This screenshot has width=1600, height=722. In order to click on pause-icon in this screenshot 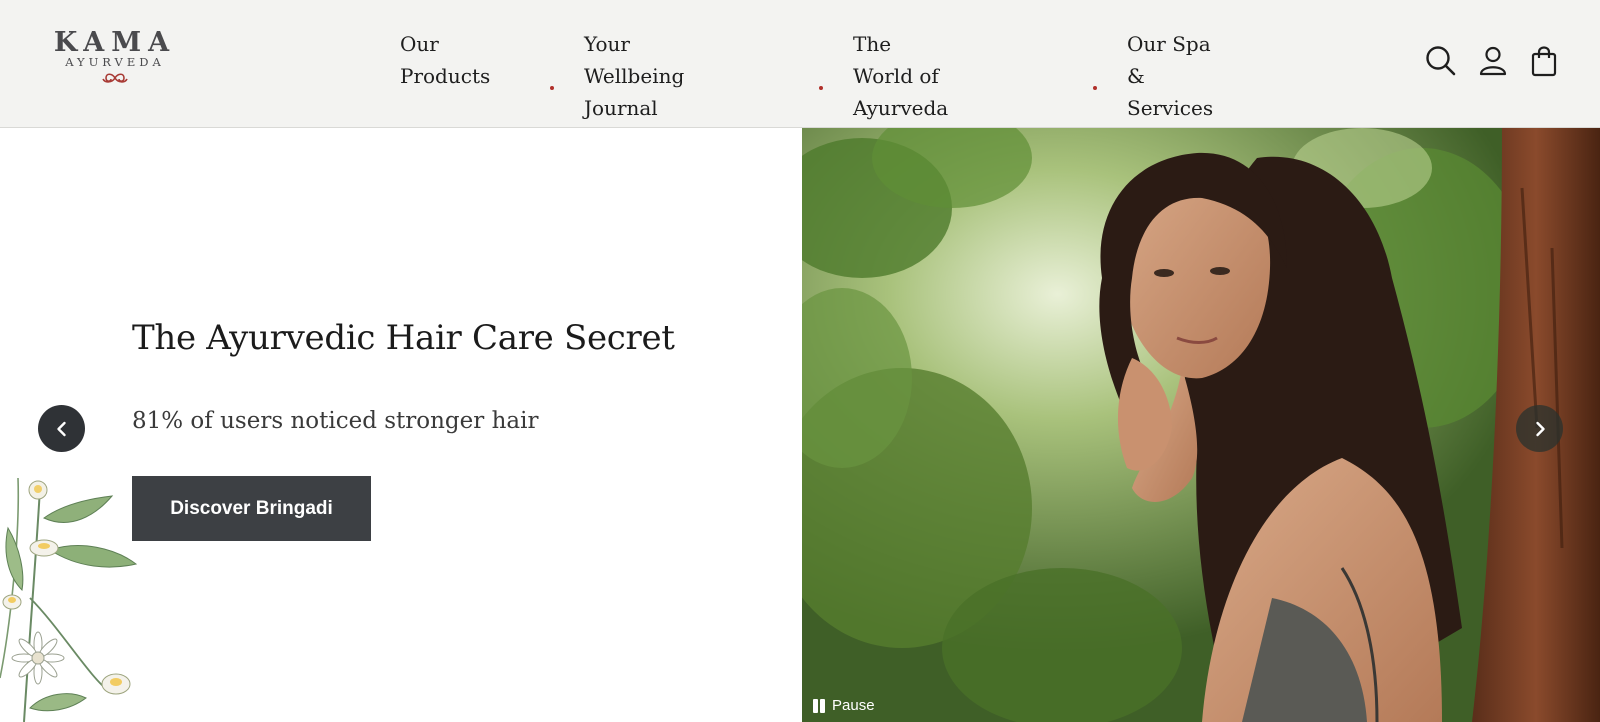, I will do `click(819, 705)`.